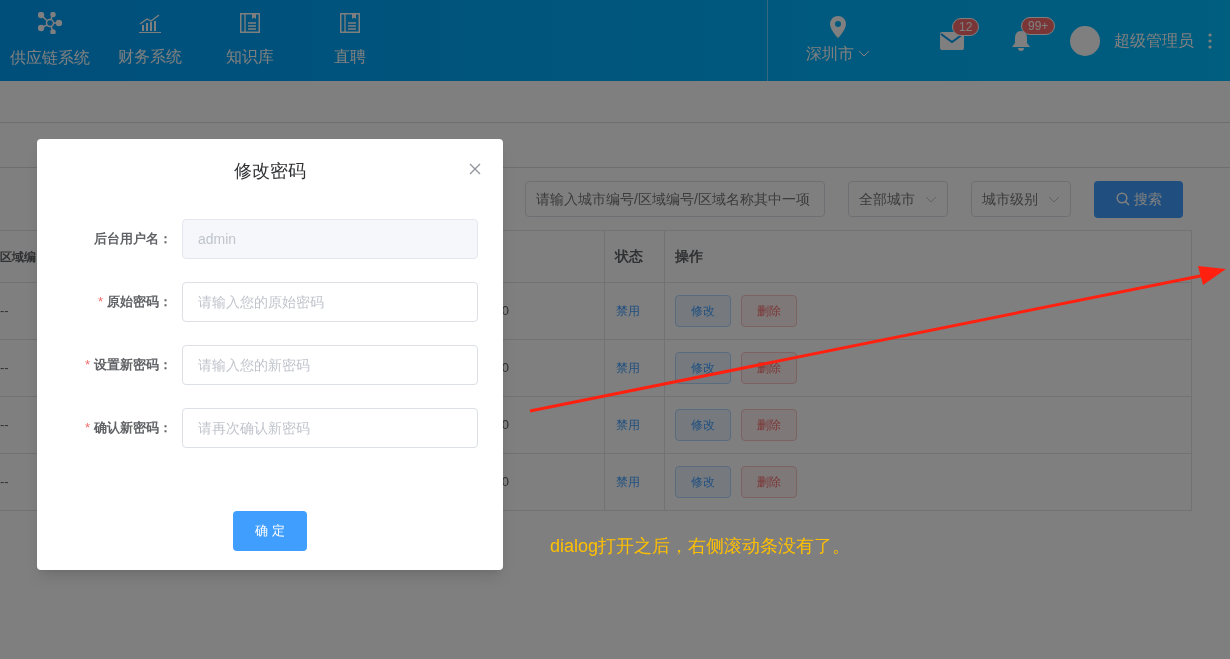 The width and height of the screenshot is (1230, 659). Describe the element at coordinates (675, 199) in the screenshot. I see `search-field: 请输入城市编号/区域编号/区域名称其中一项` at that location.